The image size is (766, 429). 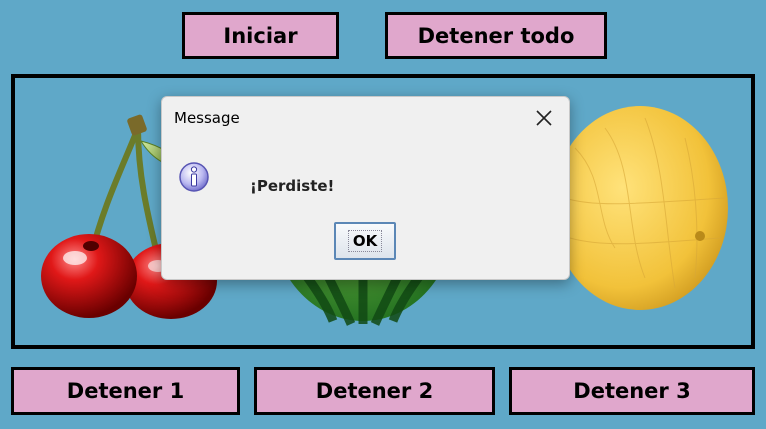 What do you see at coordinates (125, 391) in the screenshot?
I see `stop-reel-1-button: Detener 1` at bounding box center [125, 391].